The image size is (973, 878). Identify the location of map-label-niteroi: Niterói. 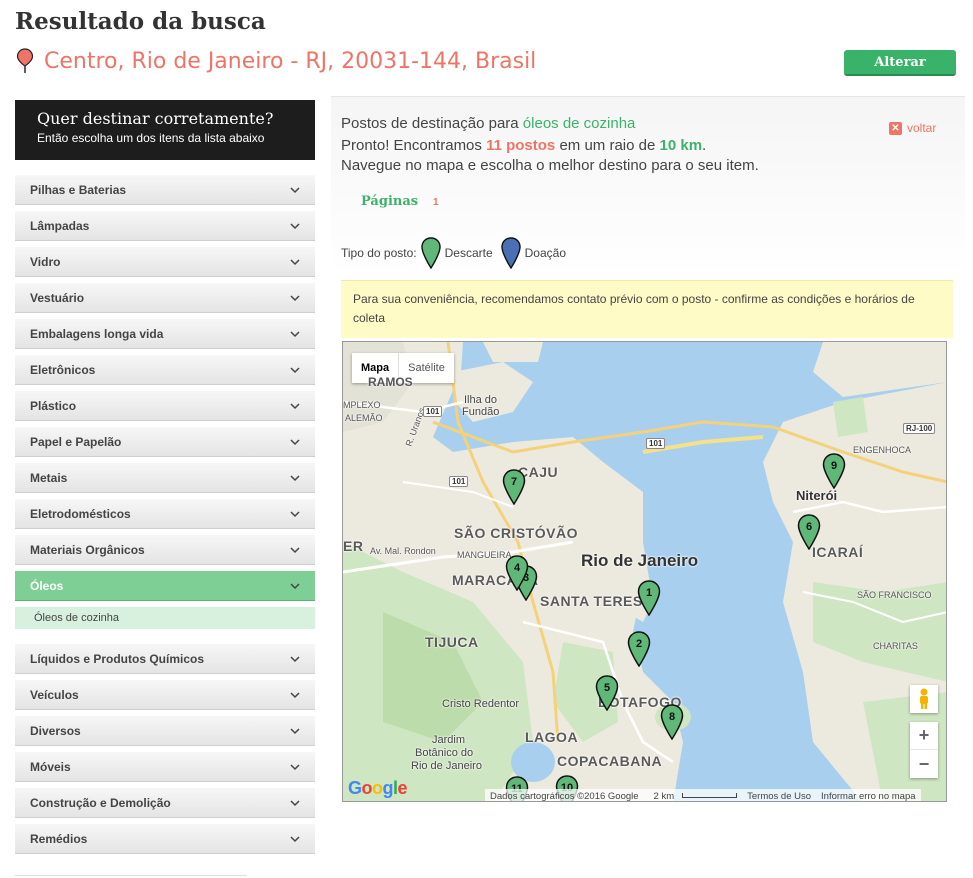
(817, 495).